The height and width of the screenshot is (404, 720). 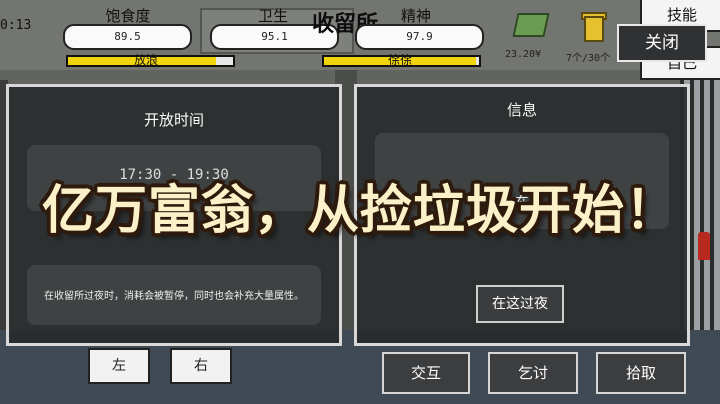 I want to click on trash-capacity: 7个/30个, so click(x=588, y=58).